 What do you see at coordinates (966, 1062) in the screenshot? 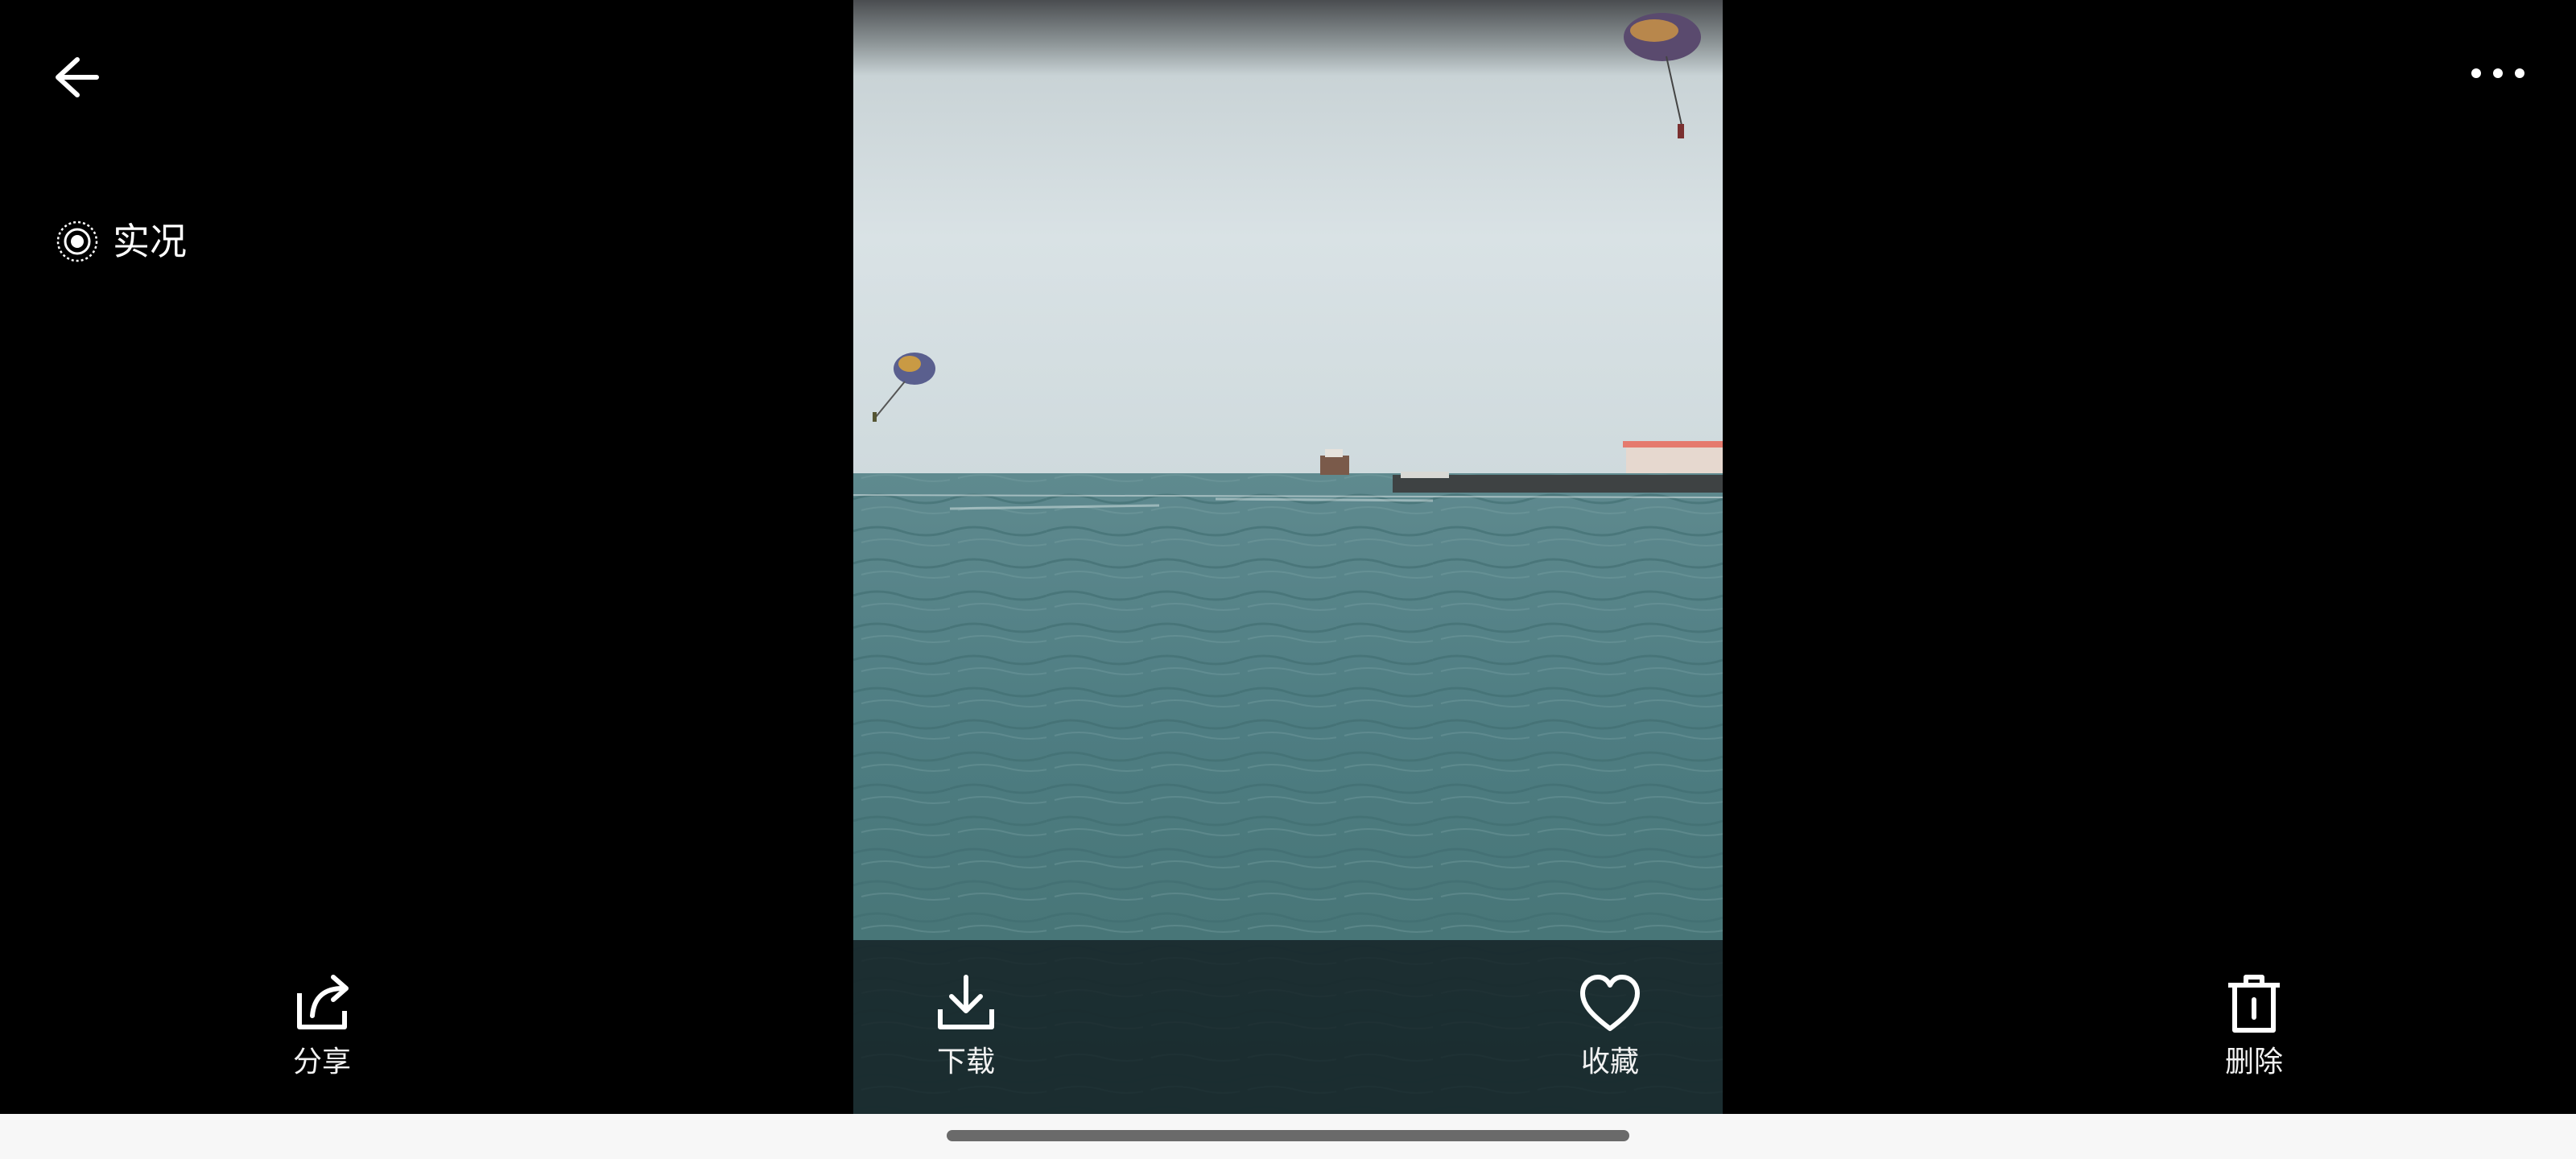
I see `download-label: 下载` at bounding box center [966, 1062].